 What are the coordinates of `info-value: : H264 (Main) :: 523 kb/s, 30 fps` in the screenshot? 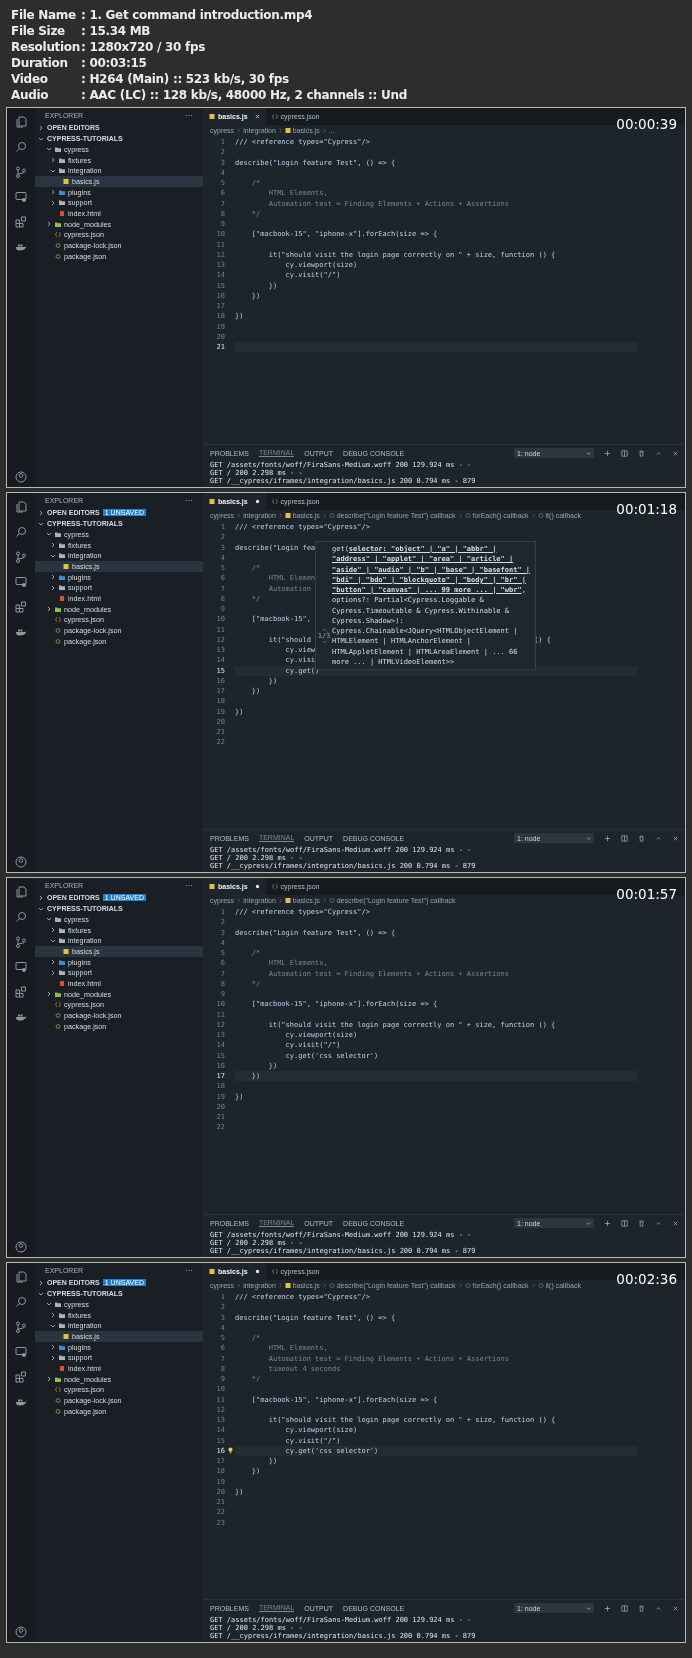 It's located at (185, 79).